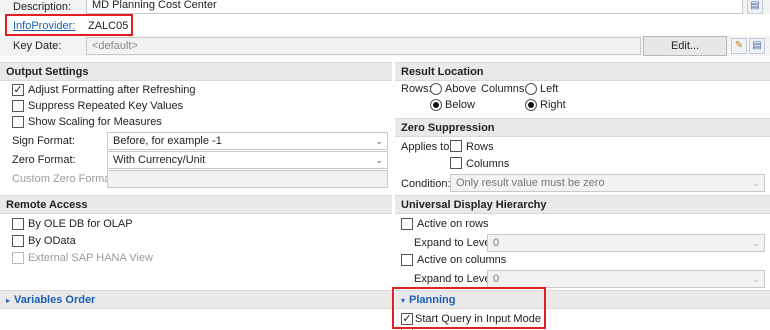  I want to click on right-radio, so click(531, 105).